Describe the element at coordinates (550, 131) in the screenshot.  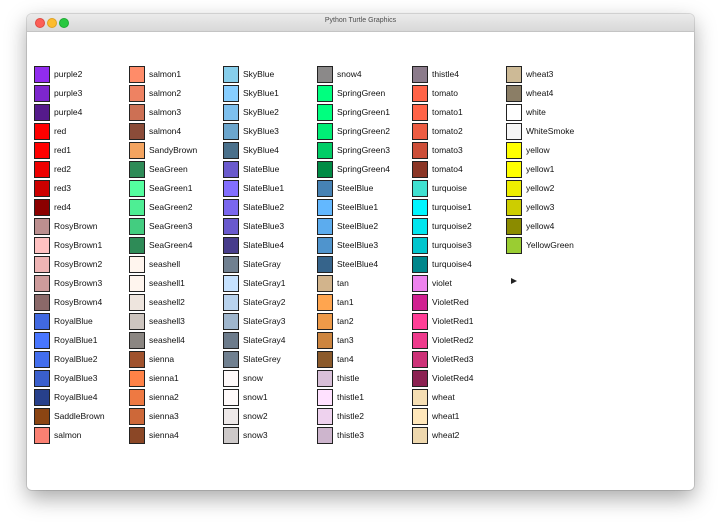
I see `color-name-label: WhiteSmoke` at that location.